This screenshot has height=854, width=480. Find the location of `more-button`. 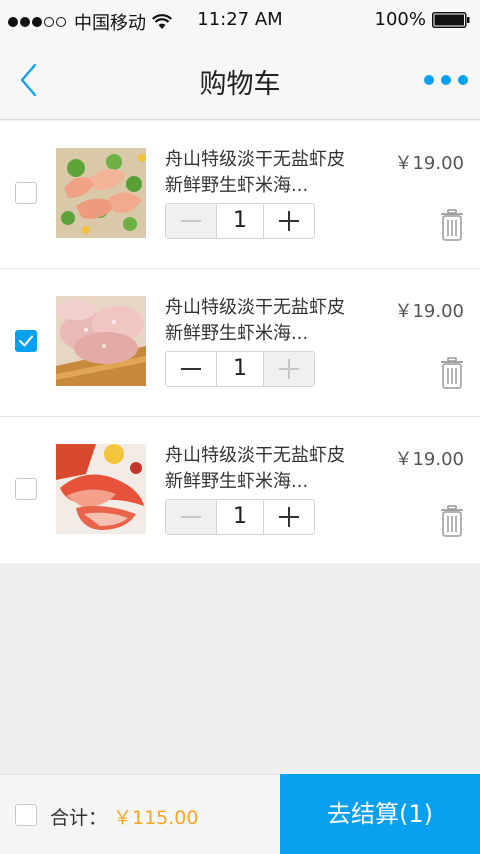

more-button is located at coordinates (446, 80).